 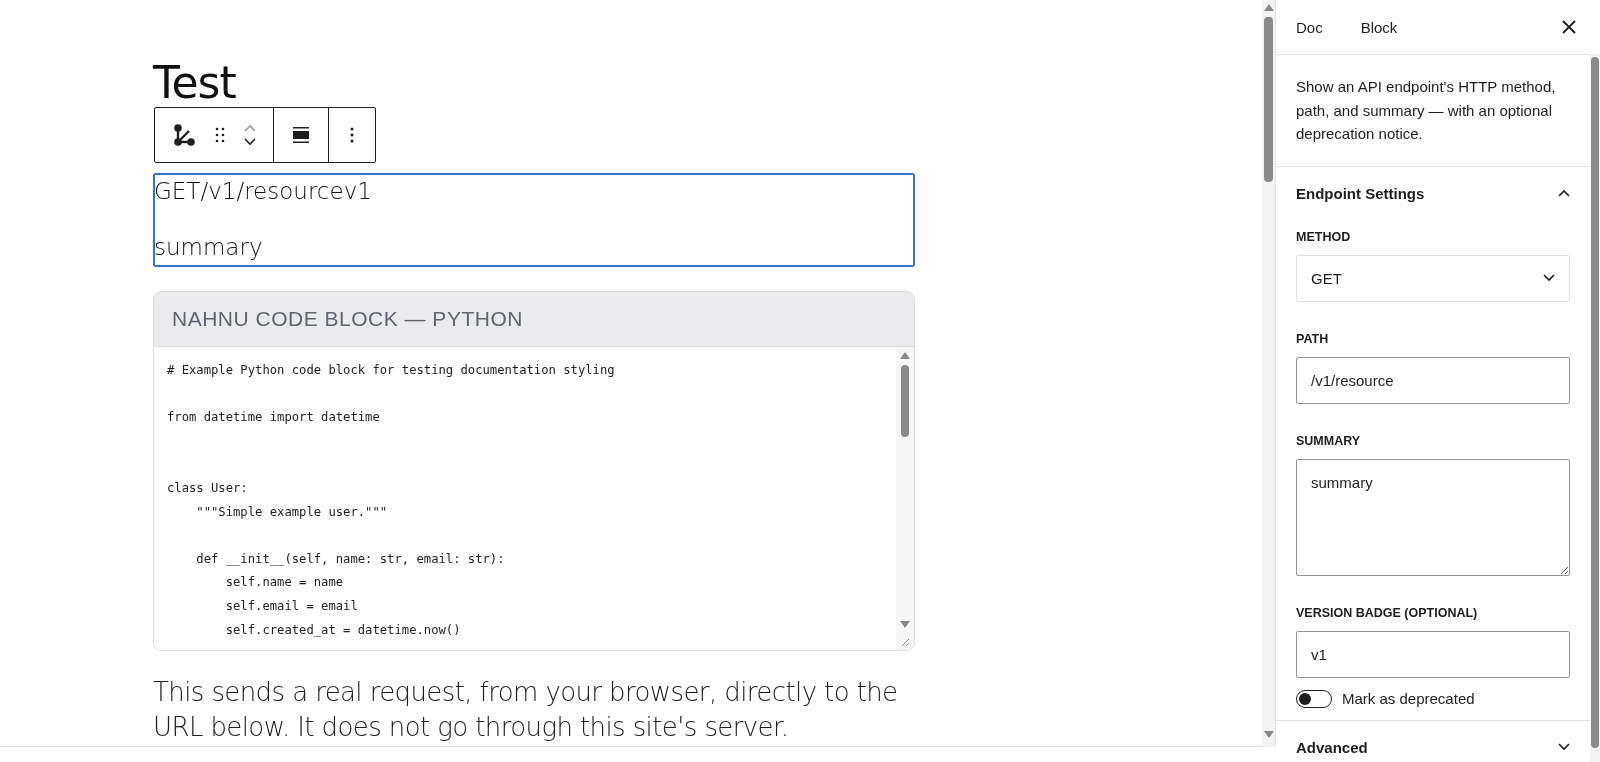 What do you see at coordinates (1433, 278) in the screenshot?
I see `method-select: GET` at bounding box center [1433, 278].